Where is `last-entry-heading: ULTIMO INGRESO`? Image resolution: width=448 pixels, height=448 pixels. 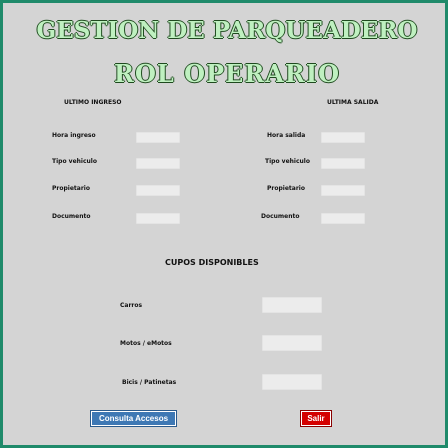 last-entry-heading: ULTIMO INGRESO is located at coordinates (93, 102).